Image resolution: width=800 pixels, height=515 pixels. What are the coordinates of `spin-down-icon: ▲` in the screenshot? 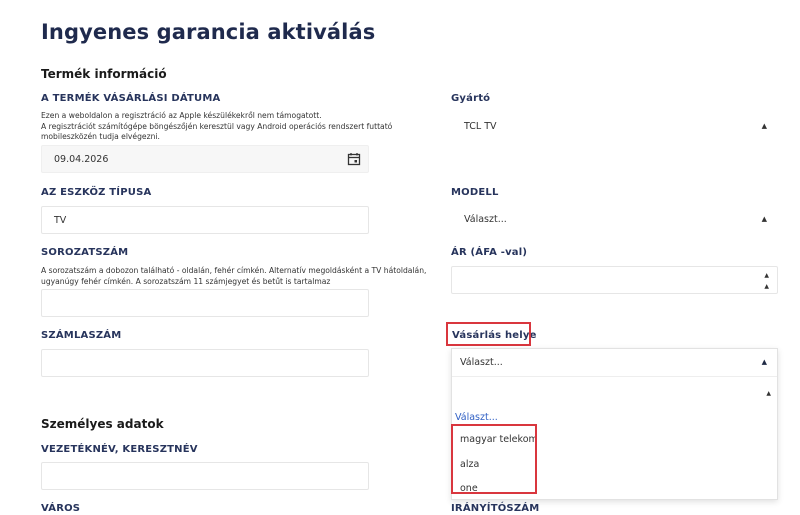 It's located at (766, 287).